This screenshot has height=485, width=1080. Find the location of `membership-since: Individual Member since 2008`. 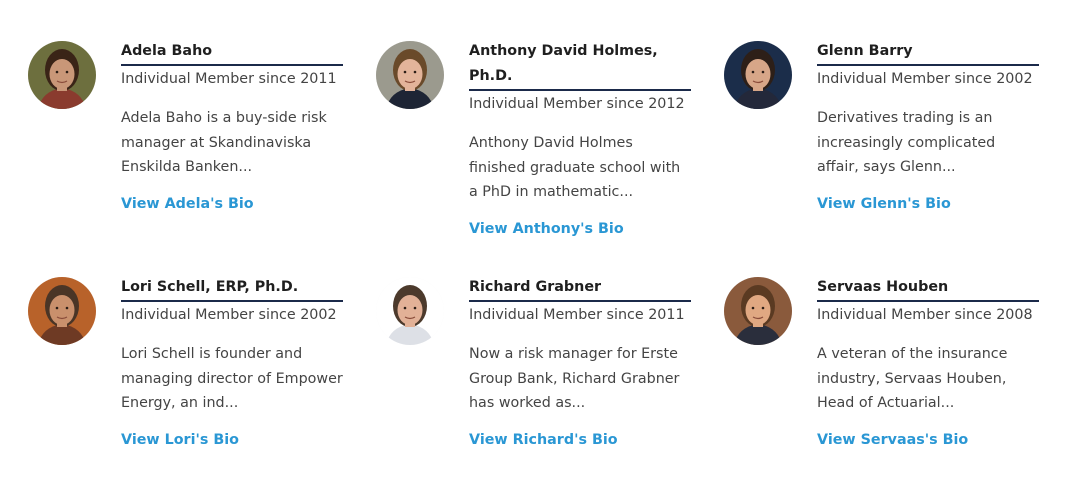

membership-since: Individual Member since 2008 is located at coordinates (925, 315).